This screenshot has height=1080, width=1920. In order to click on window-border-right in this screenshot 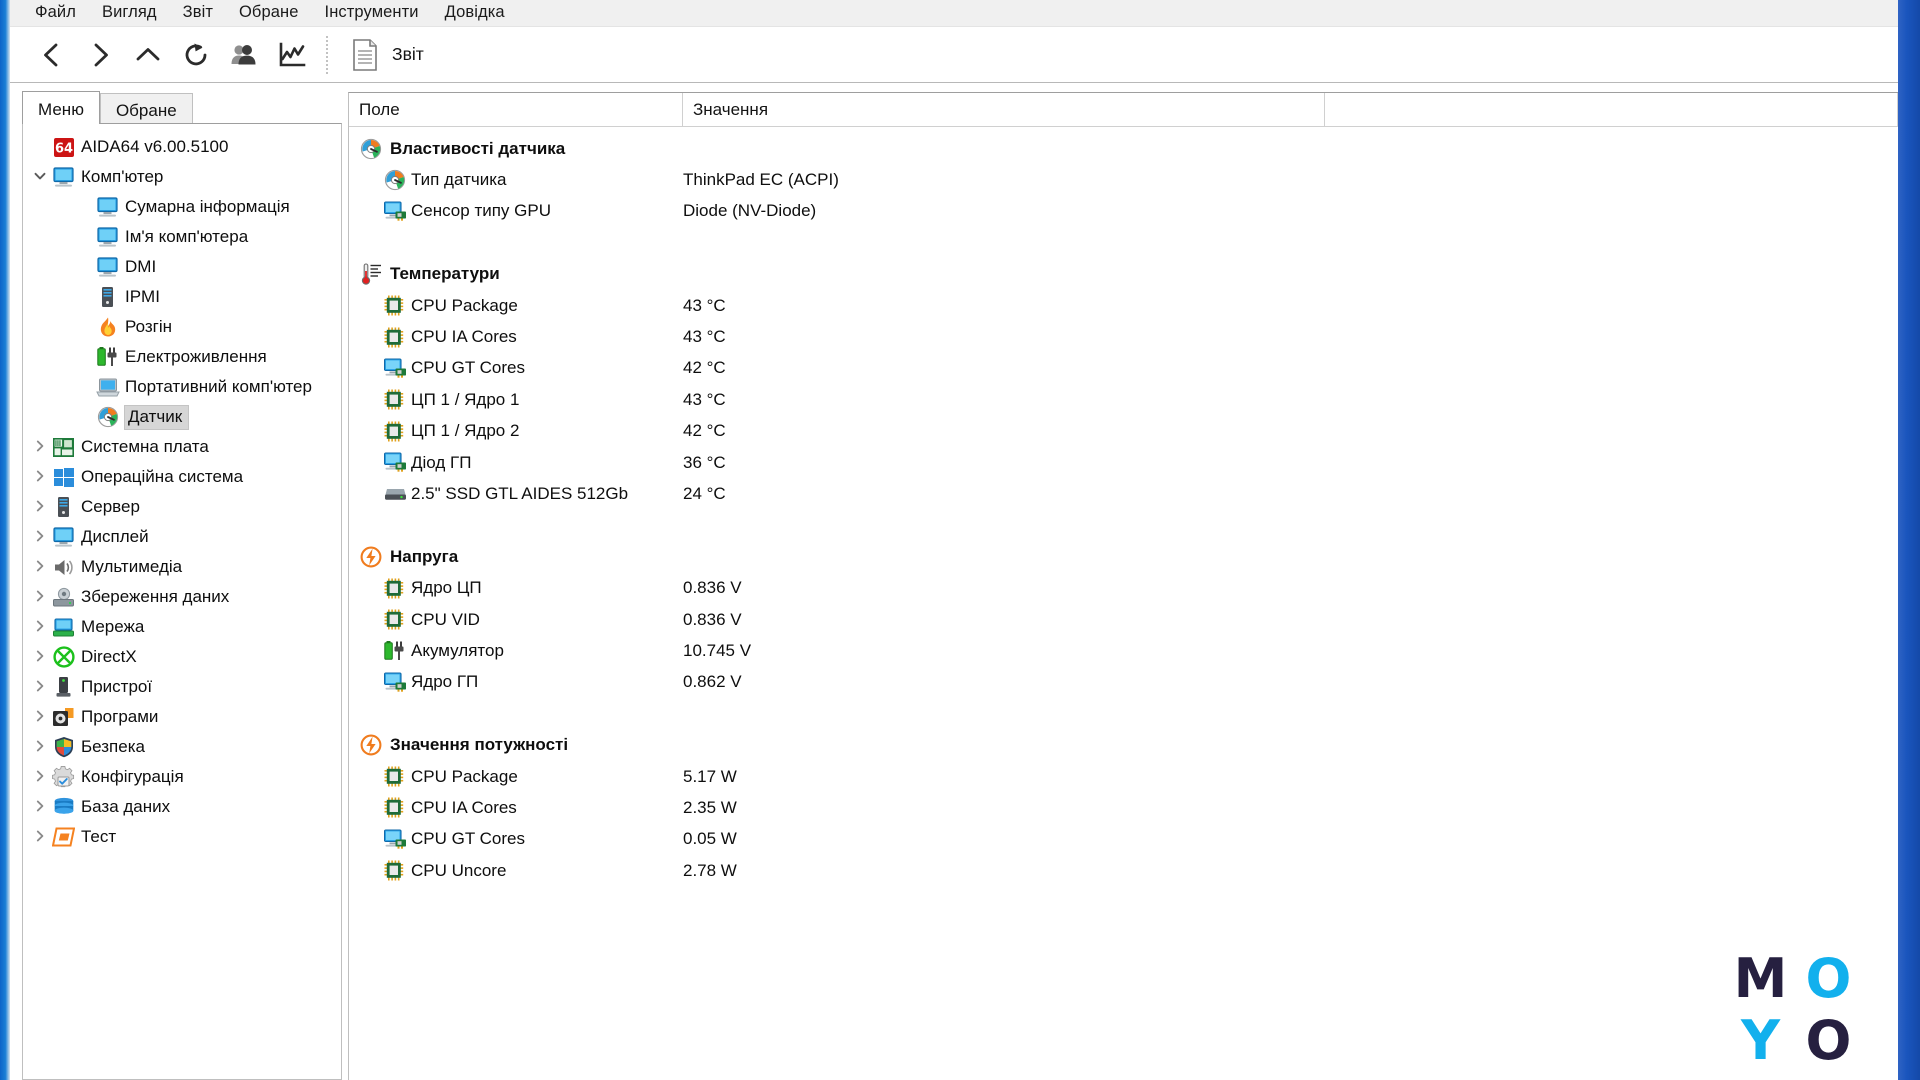, I will do `click(1909, 540)`.